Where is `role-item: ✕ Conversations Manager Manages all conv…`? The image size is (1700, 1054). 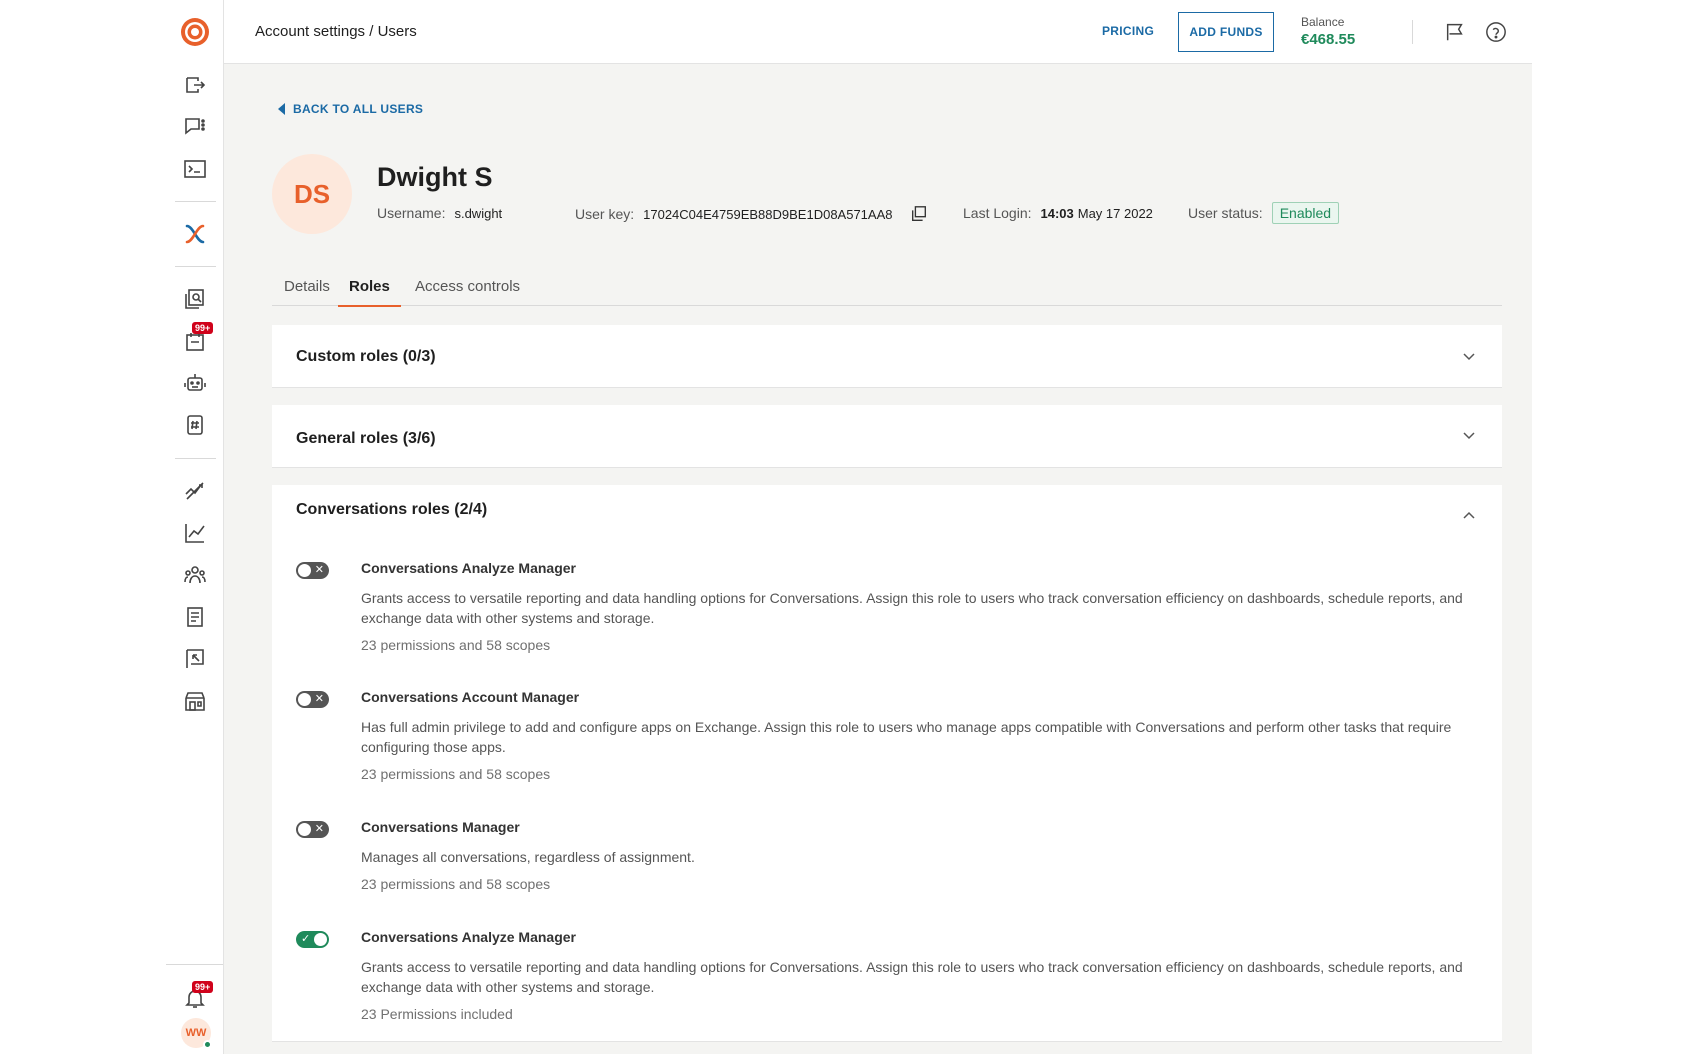 role-item: ✕ Conversations Manager Manages all conv… is located at coordinates (886, 859).